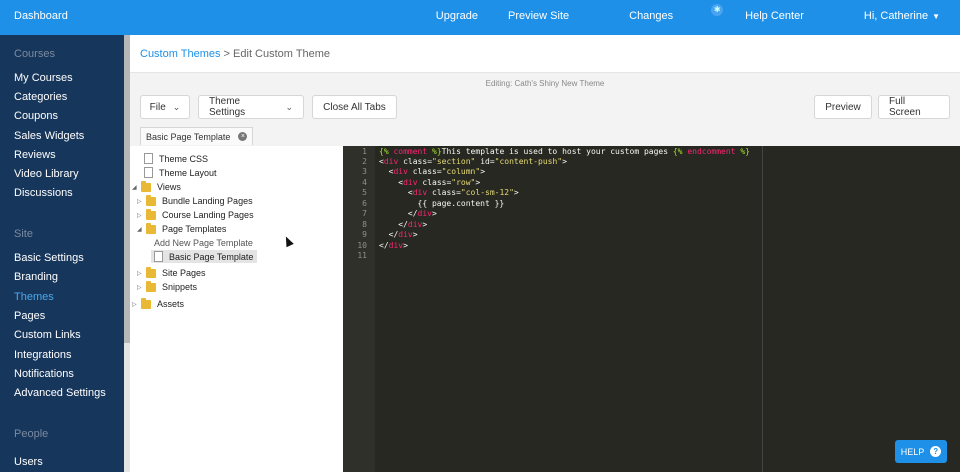 The height and width of the screenshot is (472, 960). I want to click on upgrade-link: Upgrade, so click(457, 16).